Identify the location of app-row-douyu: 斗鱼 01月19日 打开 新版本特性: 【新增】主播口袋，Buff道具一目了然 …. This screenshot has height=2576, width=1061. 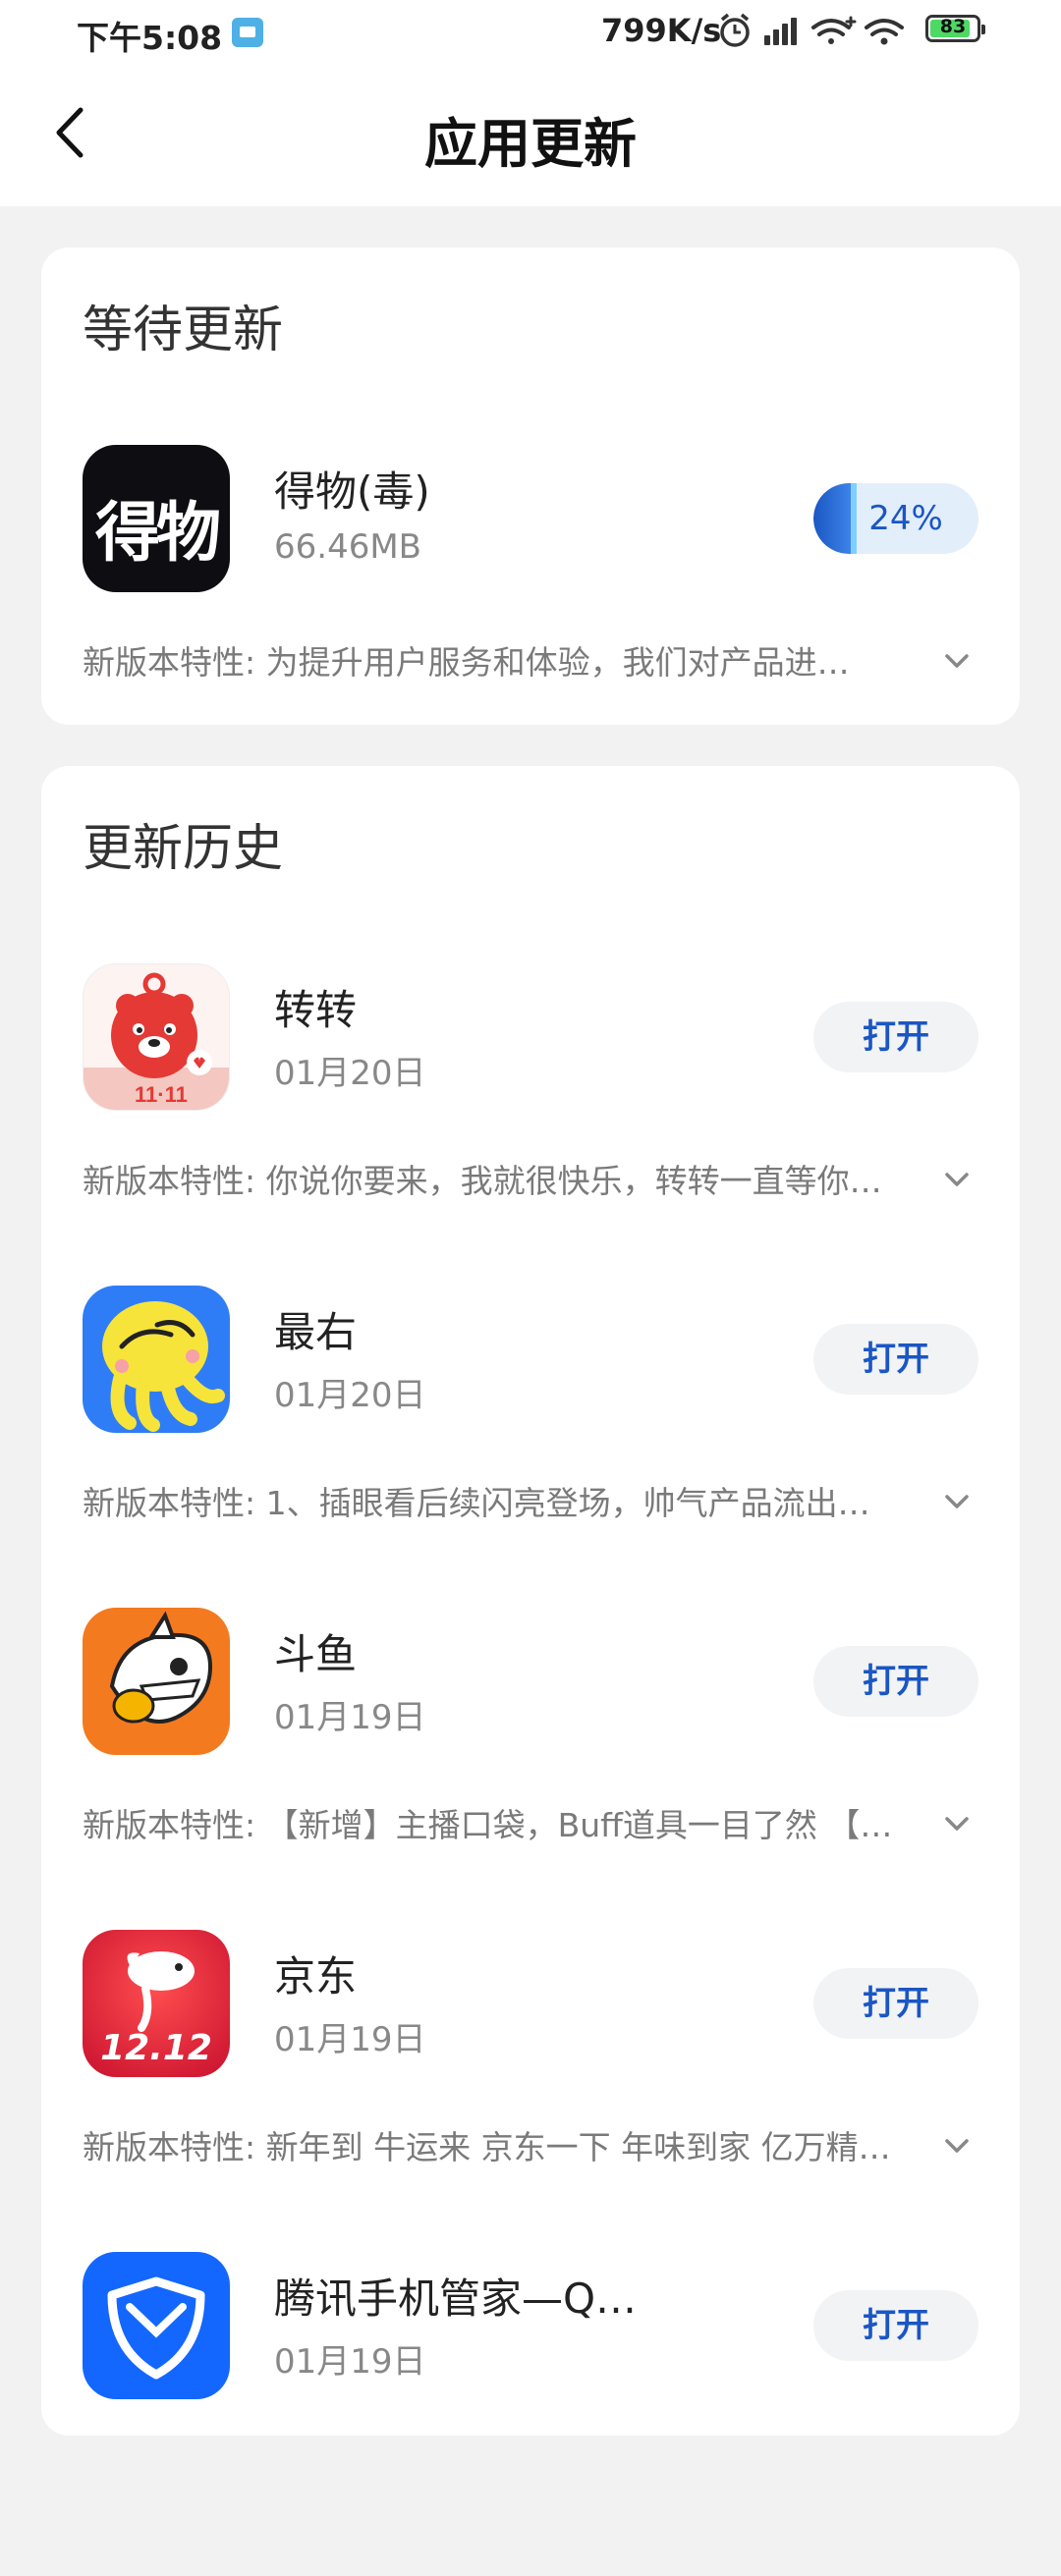
(530, 1770).